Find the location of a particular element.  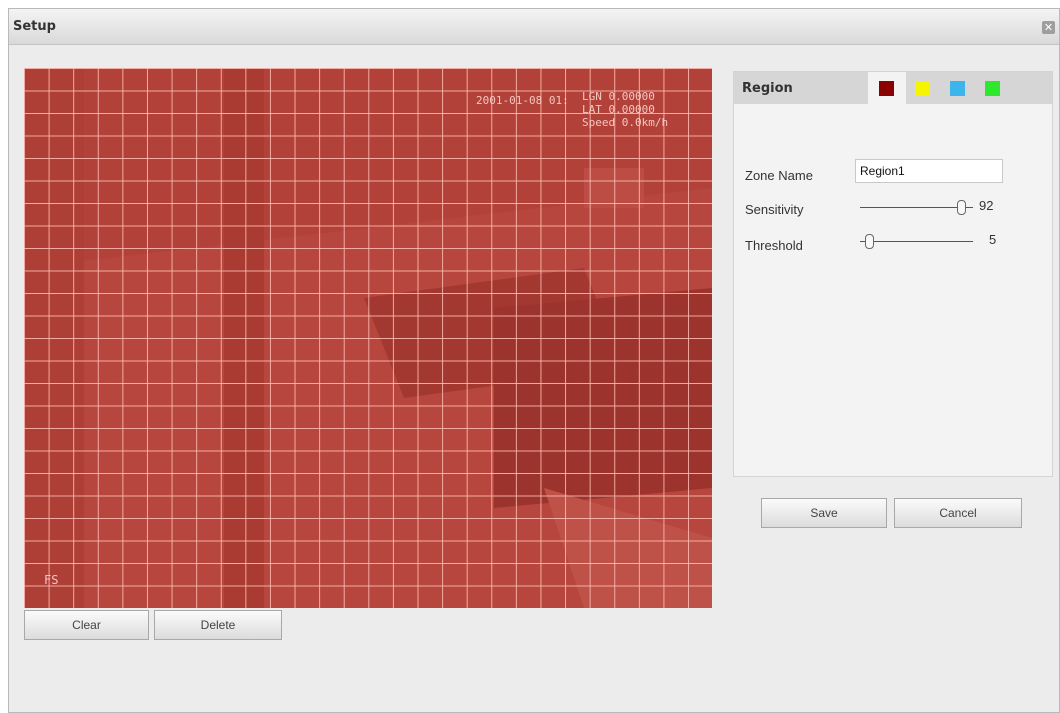

region-color-yellow is located at coordinates (922, 88).